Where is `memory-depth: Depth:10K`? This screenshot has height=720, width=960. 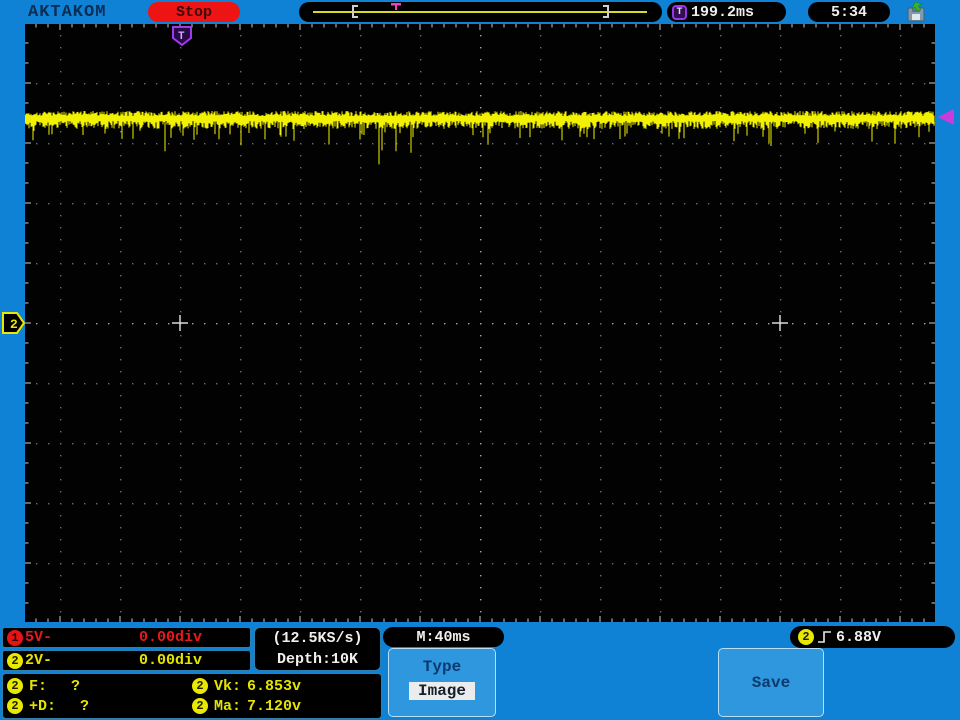 memory-depth: Depth:10K is located at coordinates (317, 659).